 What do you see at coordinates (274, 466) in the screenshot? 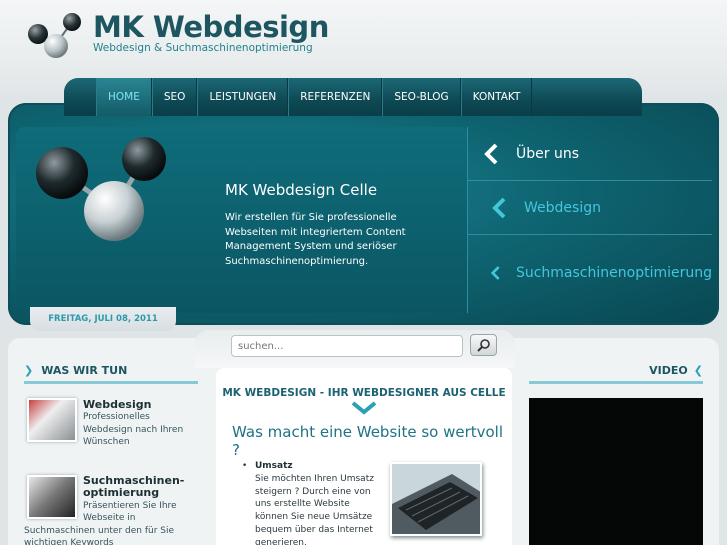
I see `list-item-title: Umsatz` at bounding box center [274, 466].